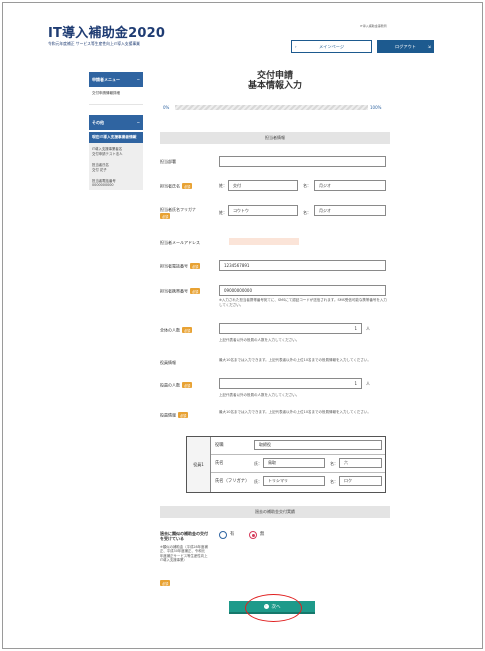  I want to click on officer-sei-input: 鳥取, so click(294, 463).